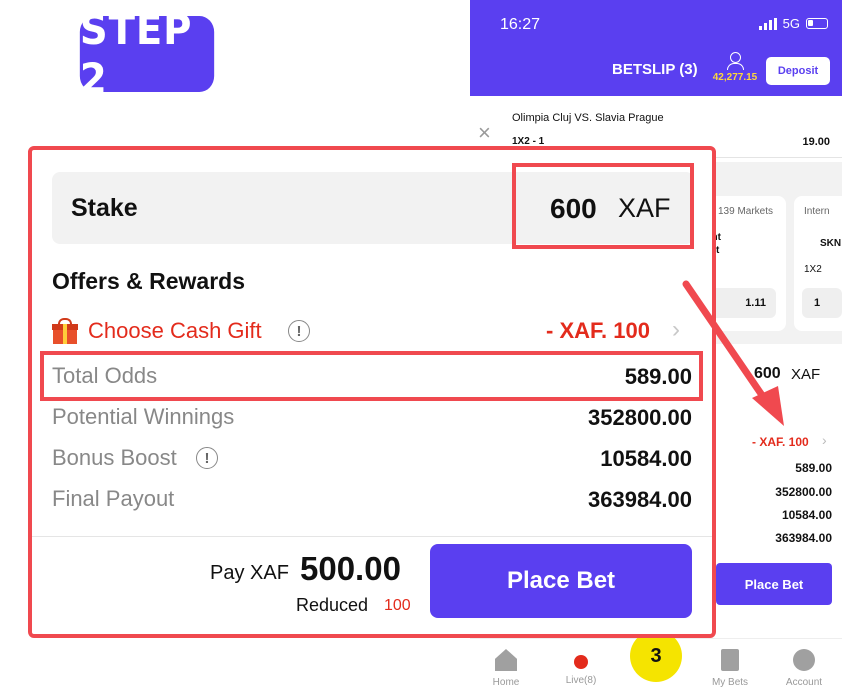 This screenshot has height=696, width=842. I want to click on offers-title: Offers & Rewards, so click(149, 281).